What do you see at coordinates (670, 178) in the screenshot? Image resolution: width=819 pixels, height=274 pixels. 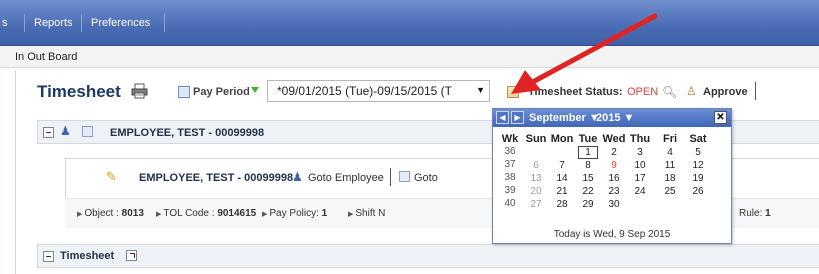 I see `calendar-day: 18` at bounding box center [670, 178].